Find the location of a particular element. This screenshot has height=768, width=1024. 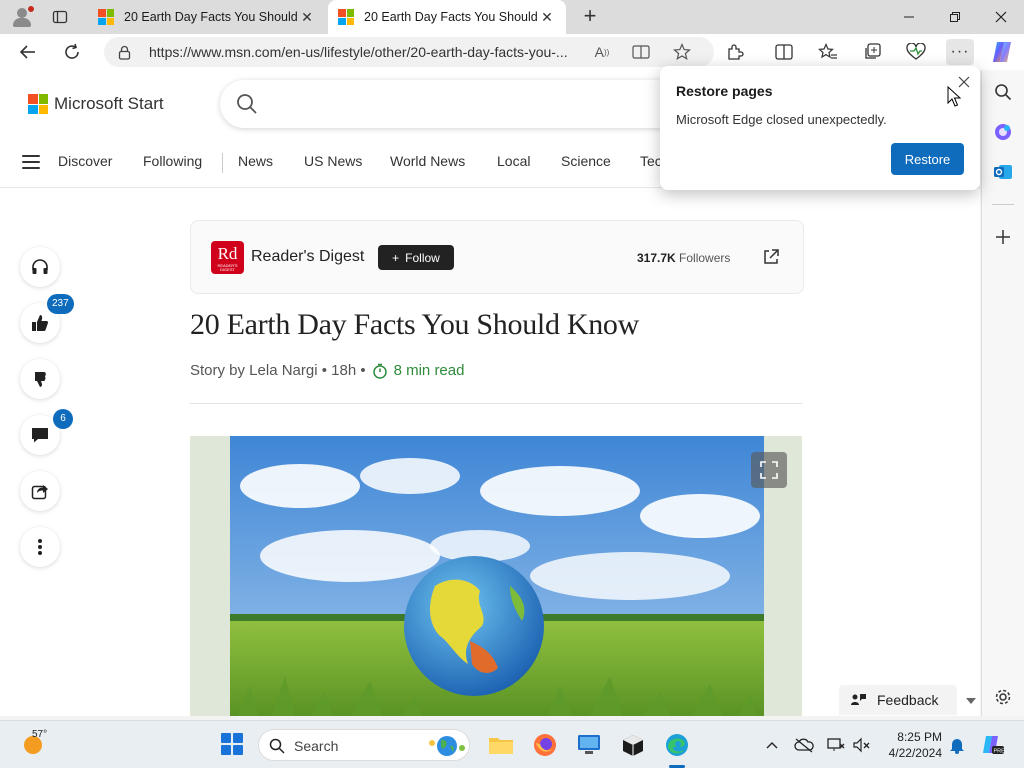

followers-number: 317.7K is located at coordinates (656, 258).